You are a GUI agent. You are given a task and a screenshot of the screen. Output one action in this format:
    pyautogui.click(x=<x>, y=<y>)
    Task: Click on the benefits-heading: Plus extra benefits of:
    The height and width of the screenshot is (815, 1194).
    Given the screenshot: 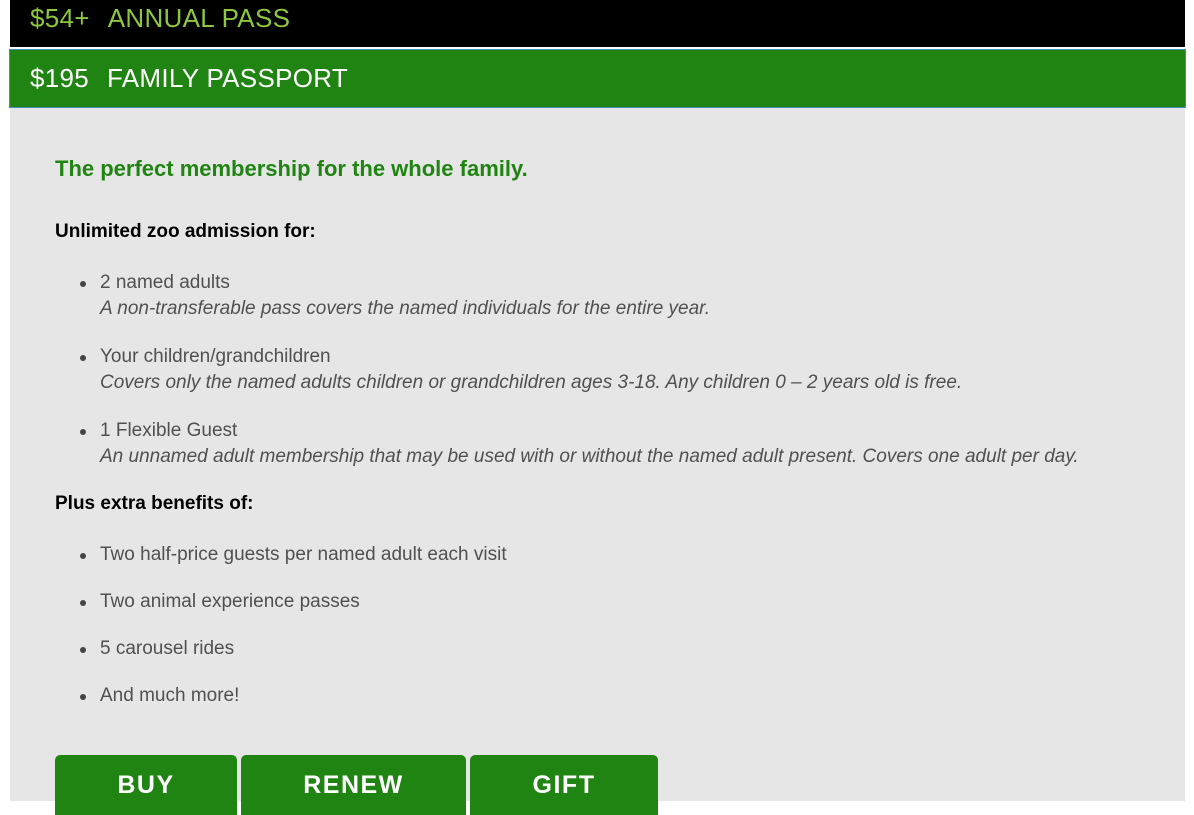 What is the action you would take?
    pyautogui.click(x=154, y=503)
    